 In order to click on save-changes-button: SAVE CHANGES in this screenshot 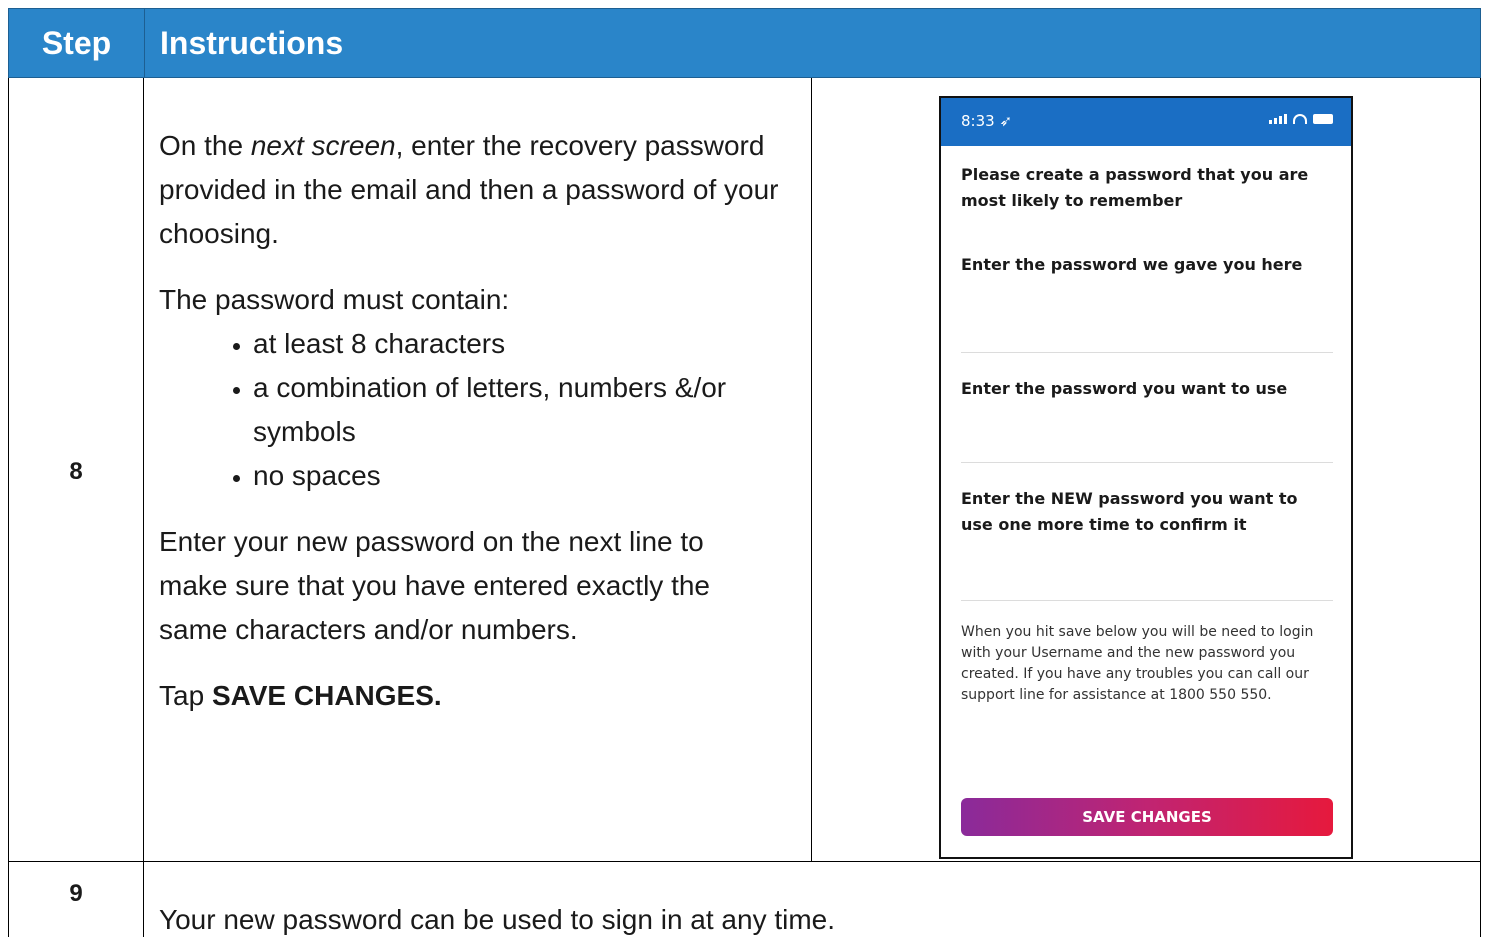, I will do `click(1147, 817)`.